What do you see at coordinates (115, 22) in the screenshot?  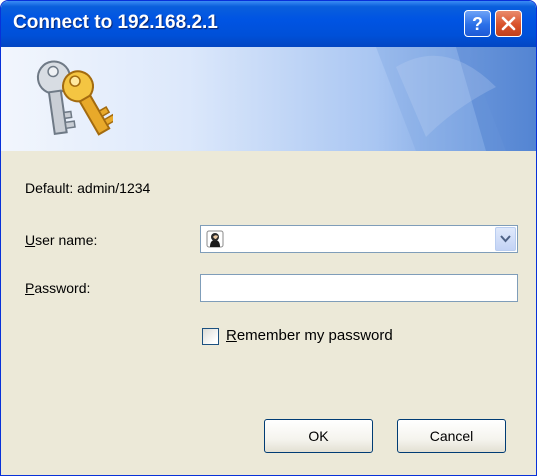 I see `window-title: Connect to 192.168.2.1` at bounding box center [115, 22].